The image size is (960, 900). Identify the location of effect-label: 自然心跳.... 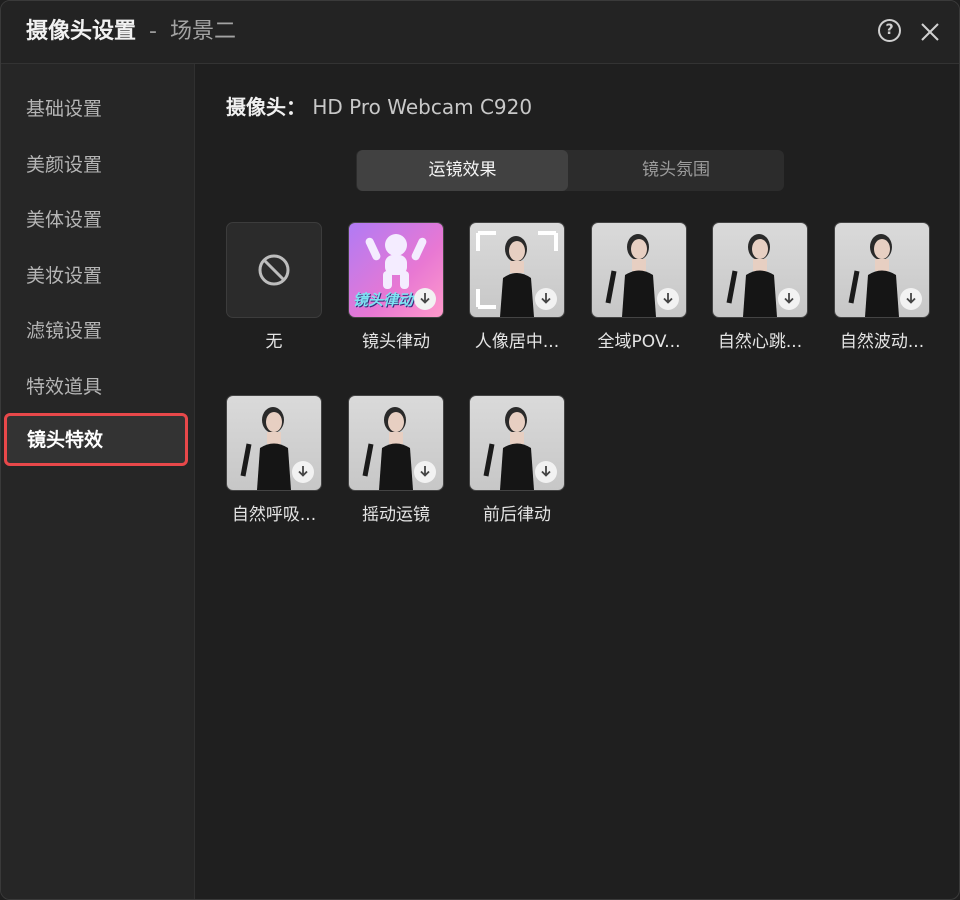
(760, 342).